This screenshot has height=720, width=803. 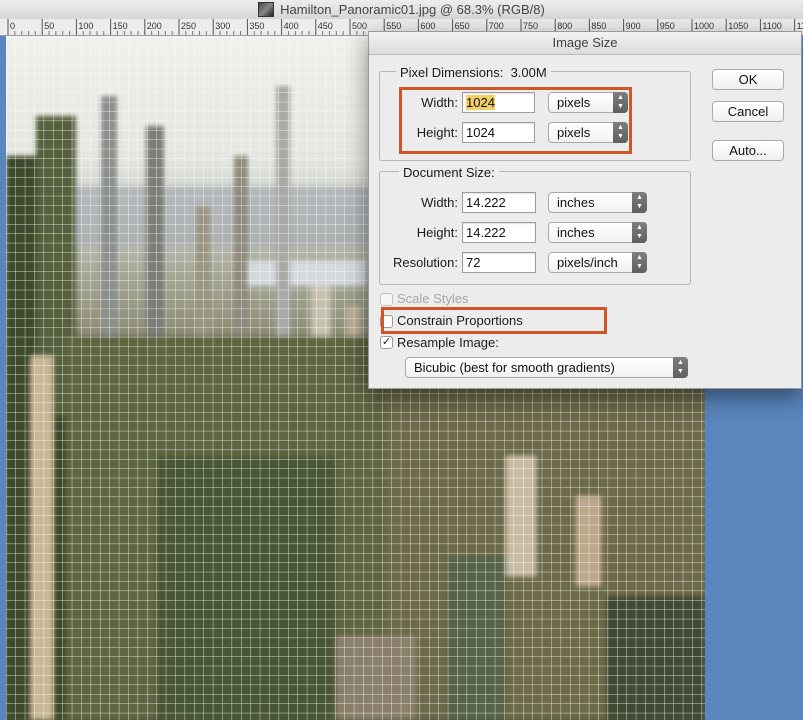 What do you see at coordinates (437, 232) in the screenshot?
I see `doc-height-label: Height:` at bounding box center [437, 232].